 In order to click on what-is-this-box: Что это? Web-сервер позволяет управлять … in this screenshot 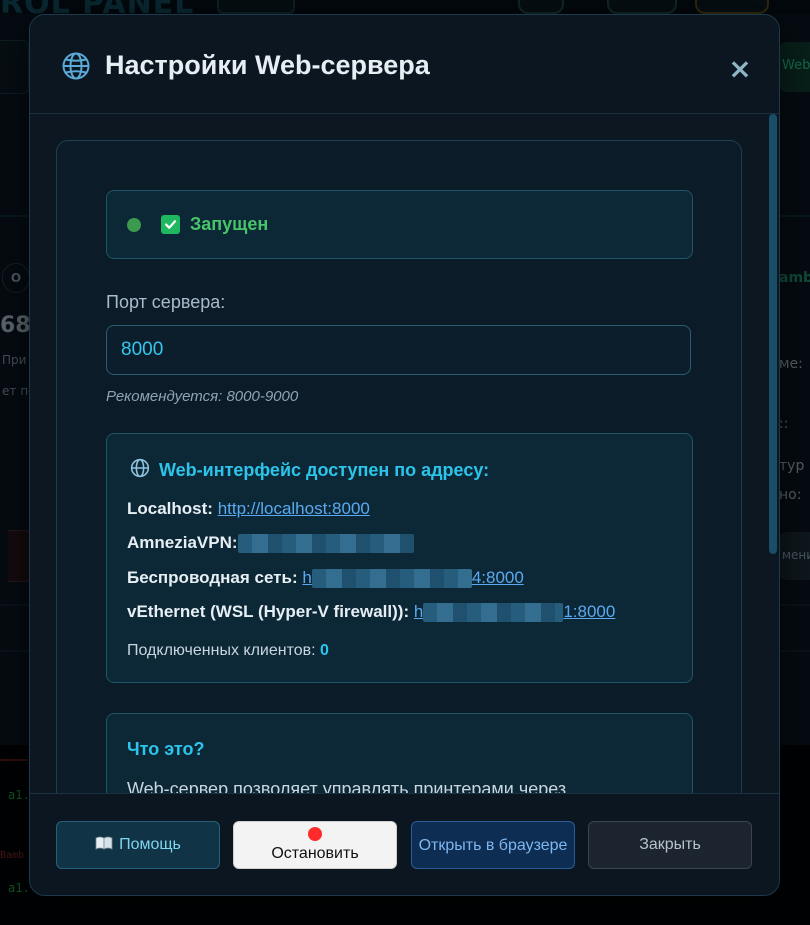, I will do `click(399, 753)`.